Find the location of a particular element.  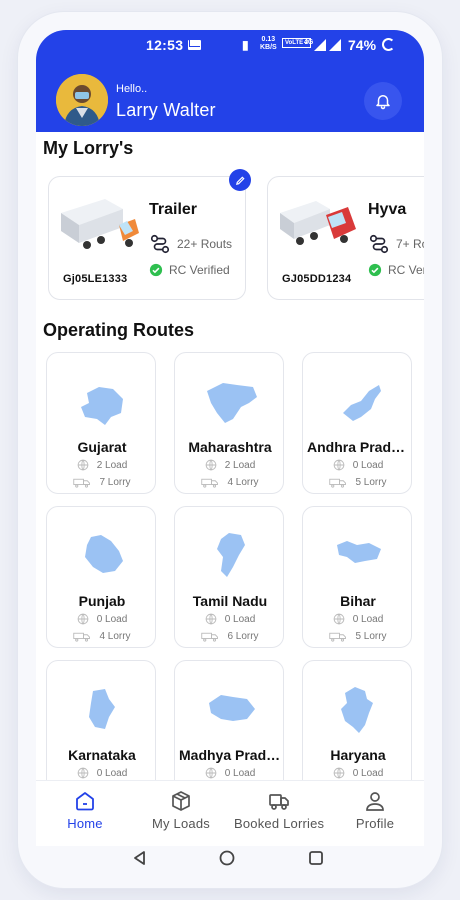

routes-text: 7+ Routs is located at coordinates (410, 244).